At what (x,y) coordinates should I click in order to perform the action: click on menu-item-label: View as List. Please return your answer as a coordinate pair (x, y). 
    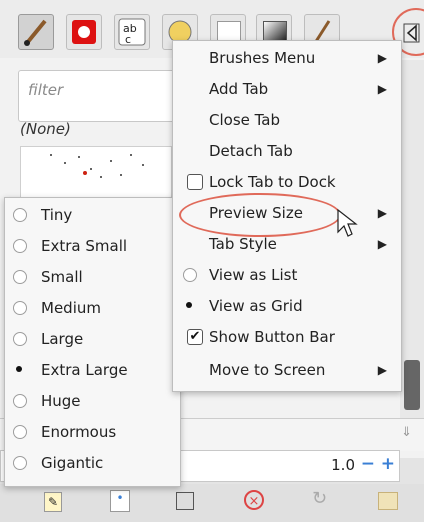
    Looking at the image, I should click on (253, 275).